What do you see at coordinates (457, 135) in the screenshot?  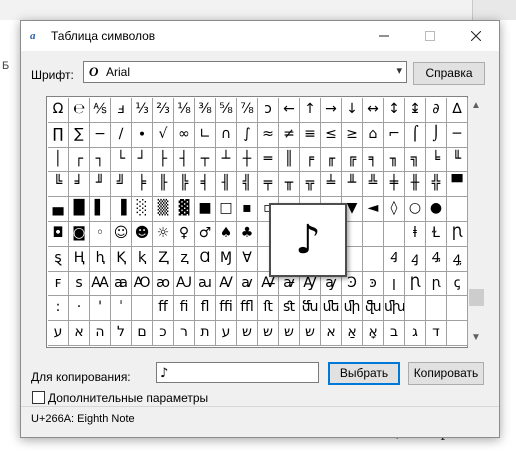 I see `char-cell: ─` at bounding box center [457, 135].